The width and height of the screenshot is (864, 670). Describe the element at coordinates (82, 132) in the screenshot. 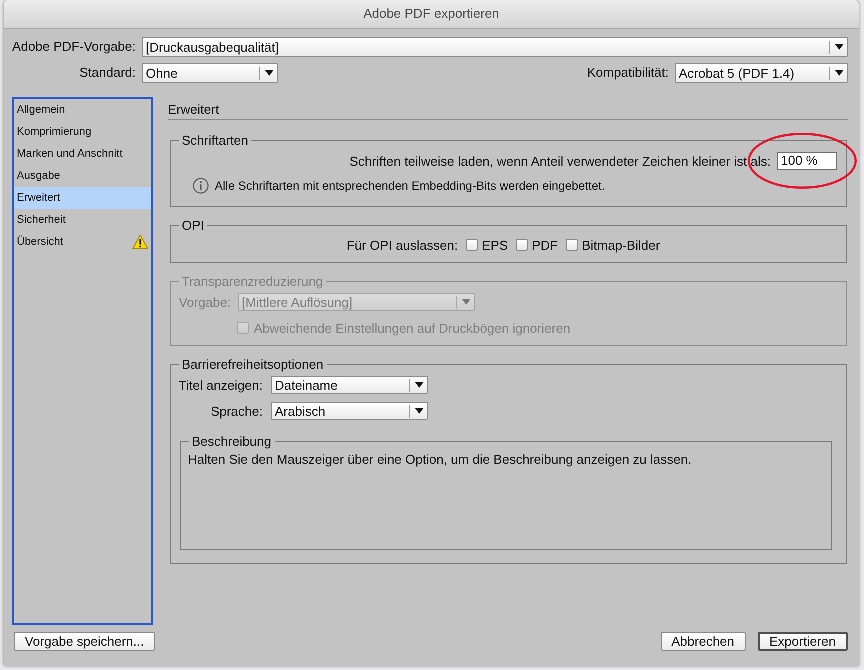

I see `sidebar-item: Komprimierung` at that location.